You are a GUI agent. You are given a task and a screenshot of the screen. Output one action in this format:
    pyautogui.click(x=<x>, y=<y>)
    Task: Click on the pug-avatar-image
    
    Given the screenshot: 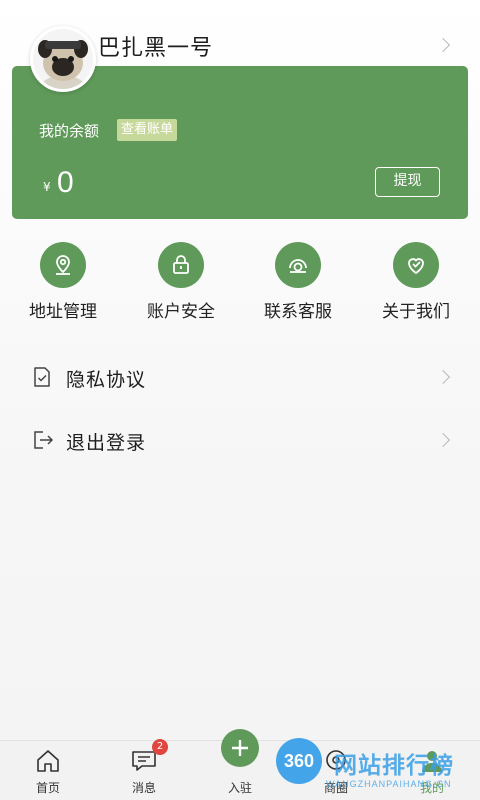 What is the action you would take?
    pyautogui.click(x=63, y=59)
    